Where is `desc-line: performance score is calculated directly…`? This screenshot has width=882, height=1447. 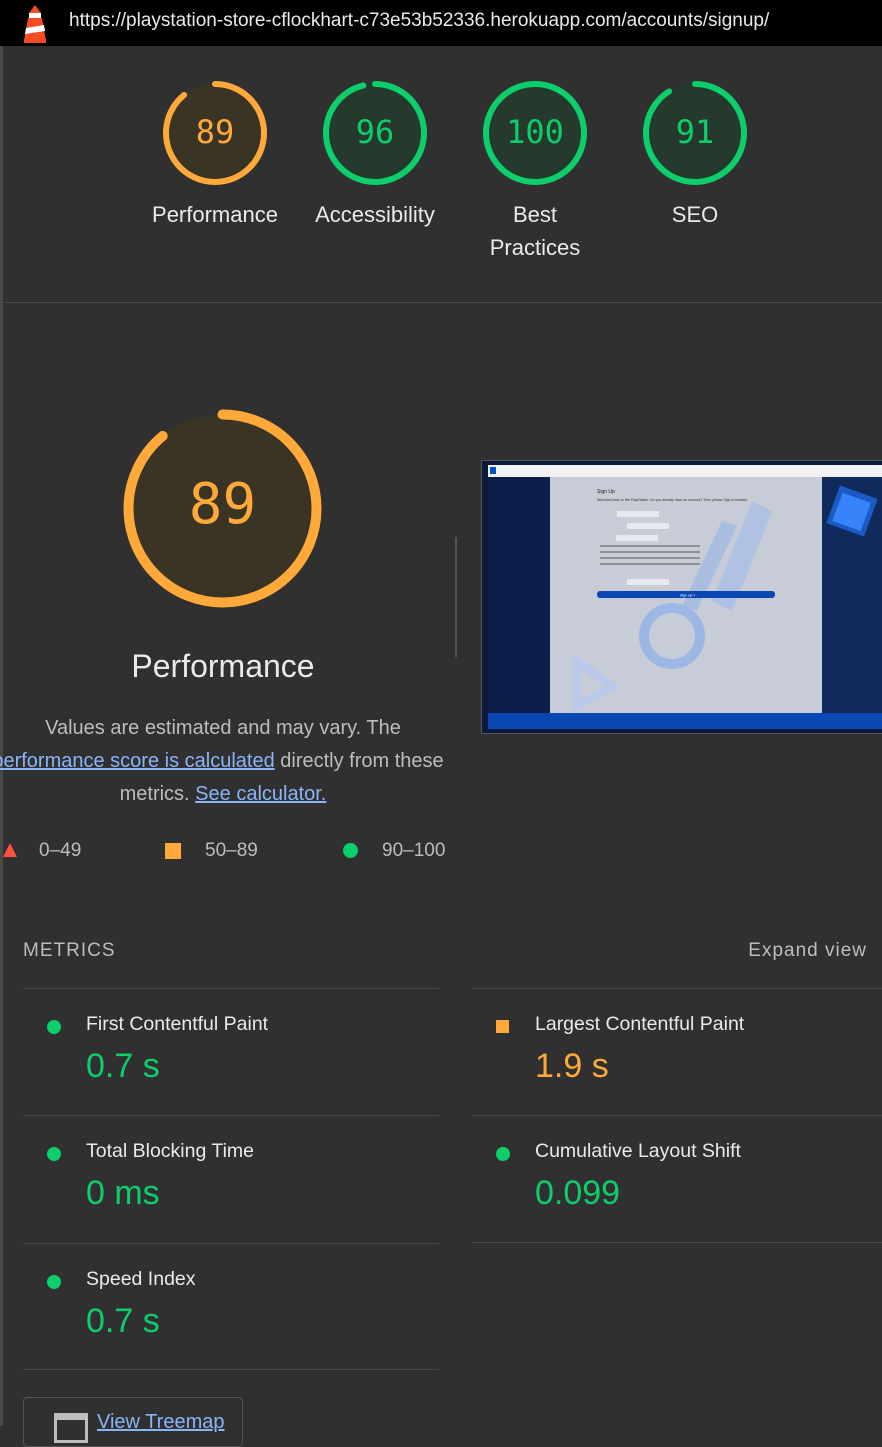
desc-line: performance score is calculated directly… is located at coordinates (223, 761).